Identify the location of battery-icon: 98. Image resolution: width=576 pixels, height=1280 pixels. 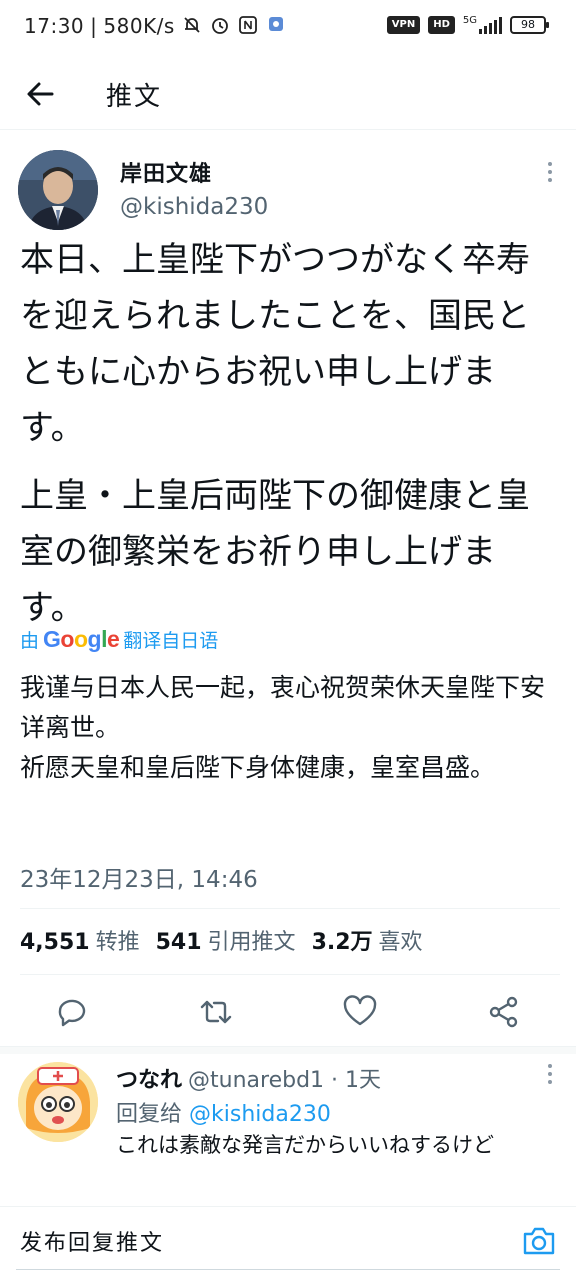
(529, 25).